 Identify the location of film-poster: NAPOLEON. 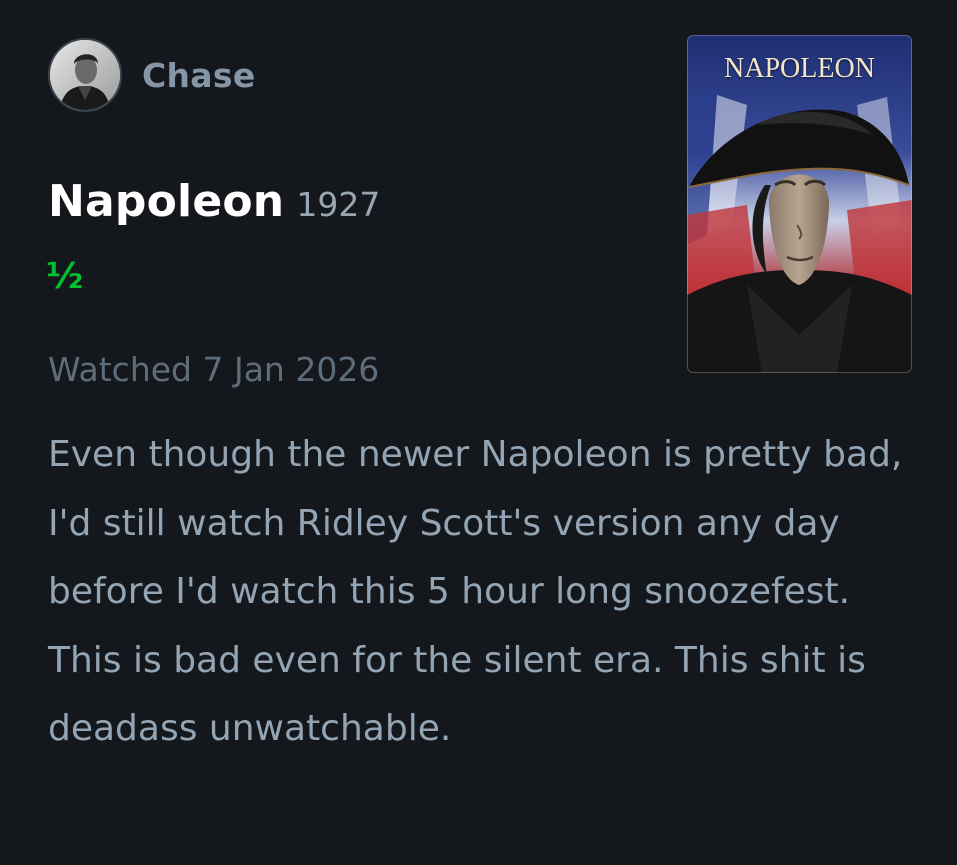
(799, 204).